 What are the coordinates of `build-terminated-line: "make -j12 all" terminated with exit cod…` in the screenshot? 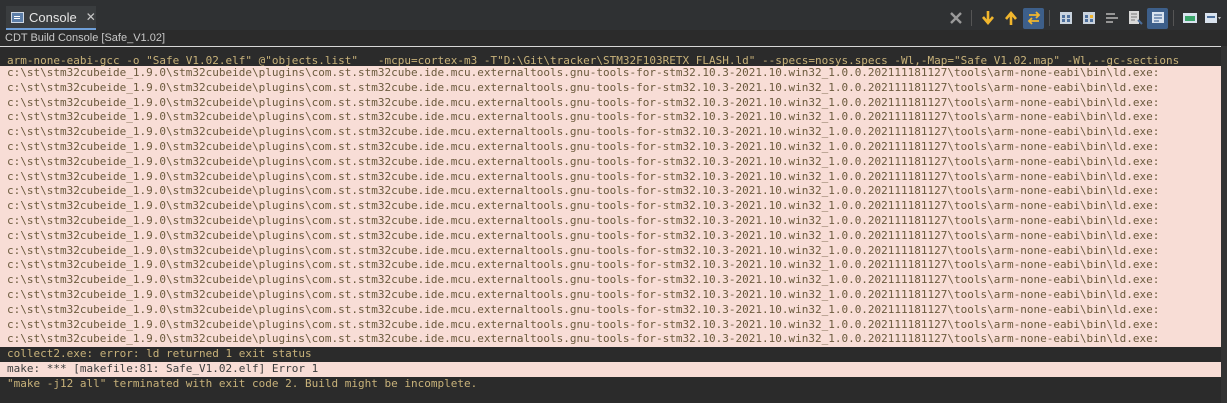 It's located at (610, 384).